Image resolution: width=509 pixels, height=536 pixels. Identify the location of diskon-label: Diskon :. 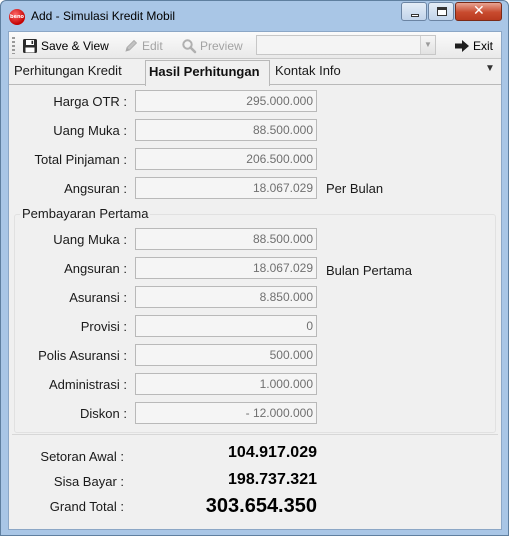
(103, 413).